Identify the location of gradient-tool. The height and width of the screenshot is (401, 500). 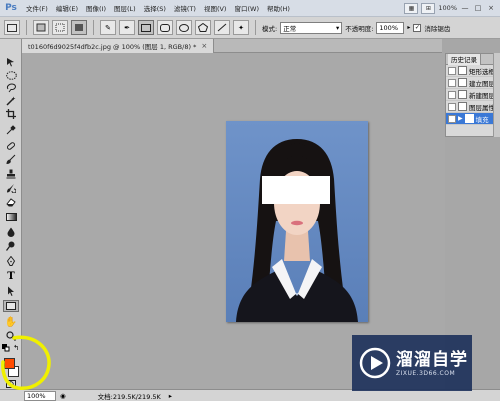
(11, 217).